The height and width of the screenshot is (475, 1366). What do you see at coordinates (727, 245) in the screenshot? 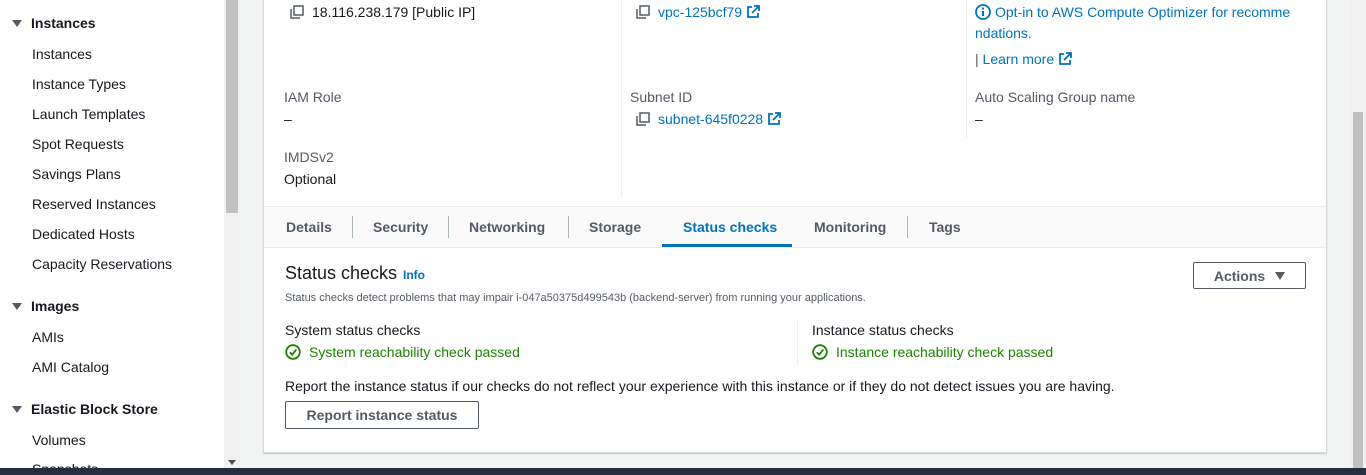
I see `active-tab-indicator` at bounding box center [727, 245].